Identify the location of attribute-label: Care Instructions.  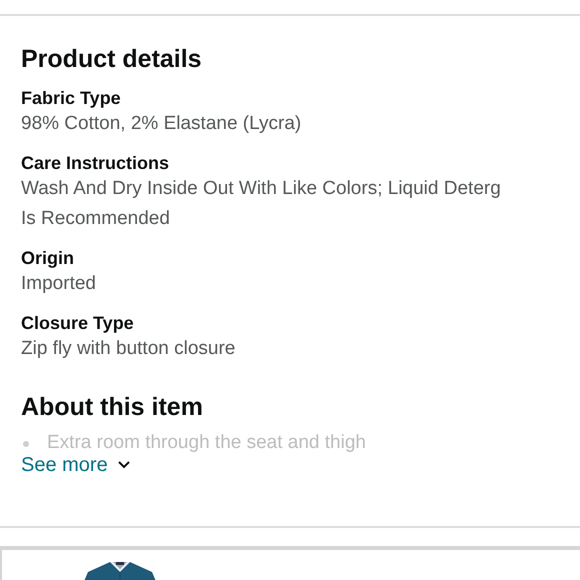
(95, 163).